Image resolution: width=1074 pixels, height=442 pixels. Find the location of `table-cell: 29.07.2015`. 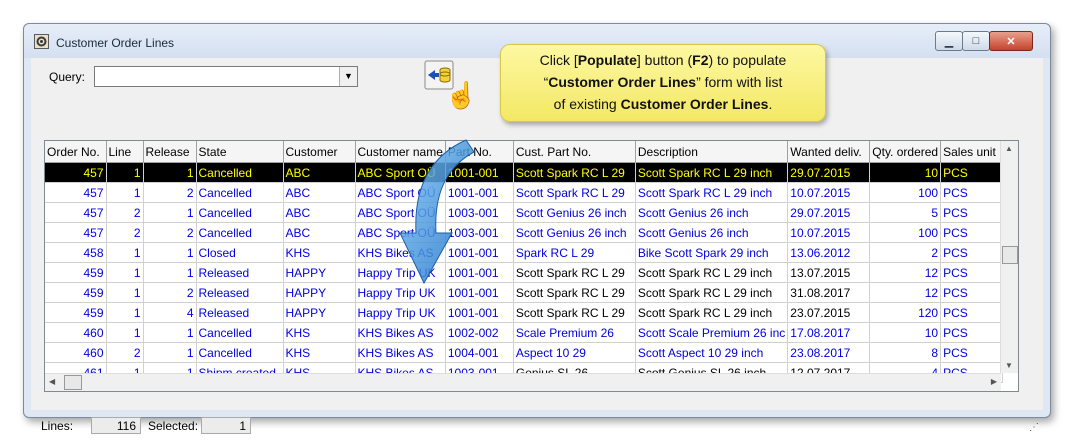

table-cell: 29.07.2015 is located at coordinates (829, 212).